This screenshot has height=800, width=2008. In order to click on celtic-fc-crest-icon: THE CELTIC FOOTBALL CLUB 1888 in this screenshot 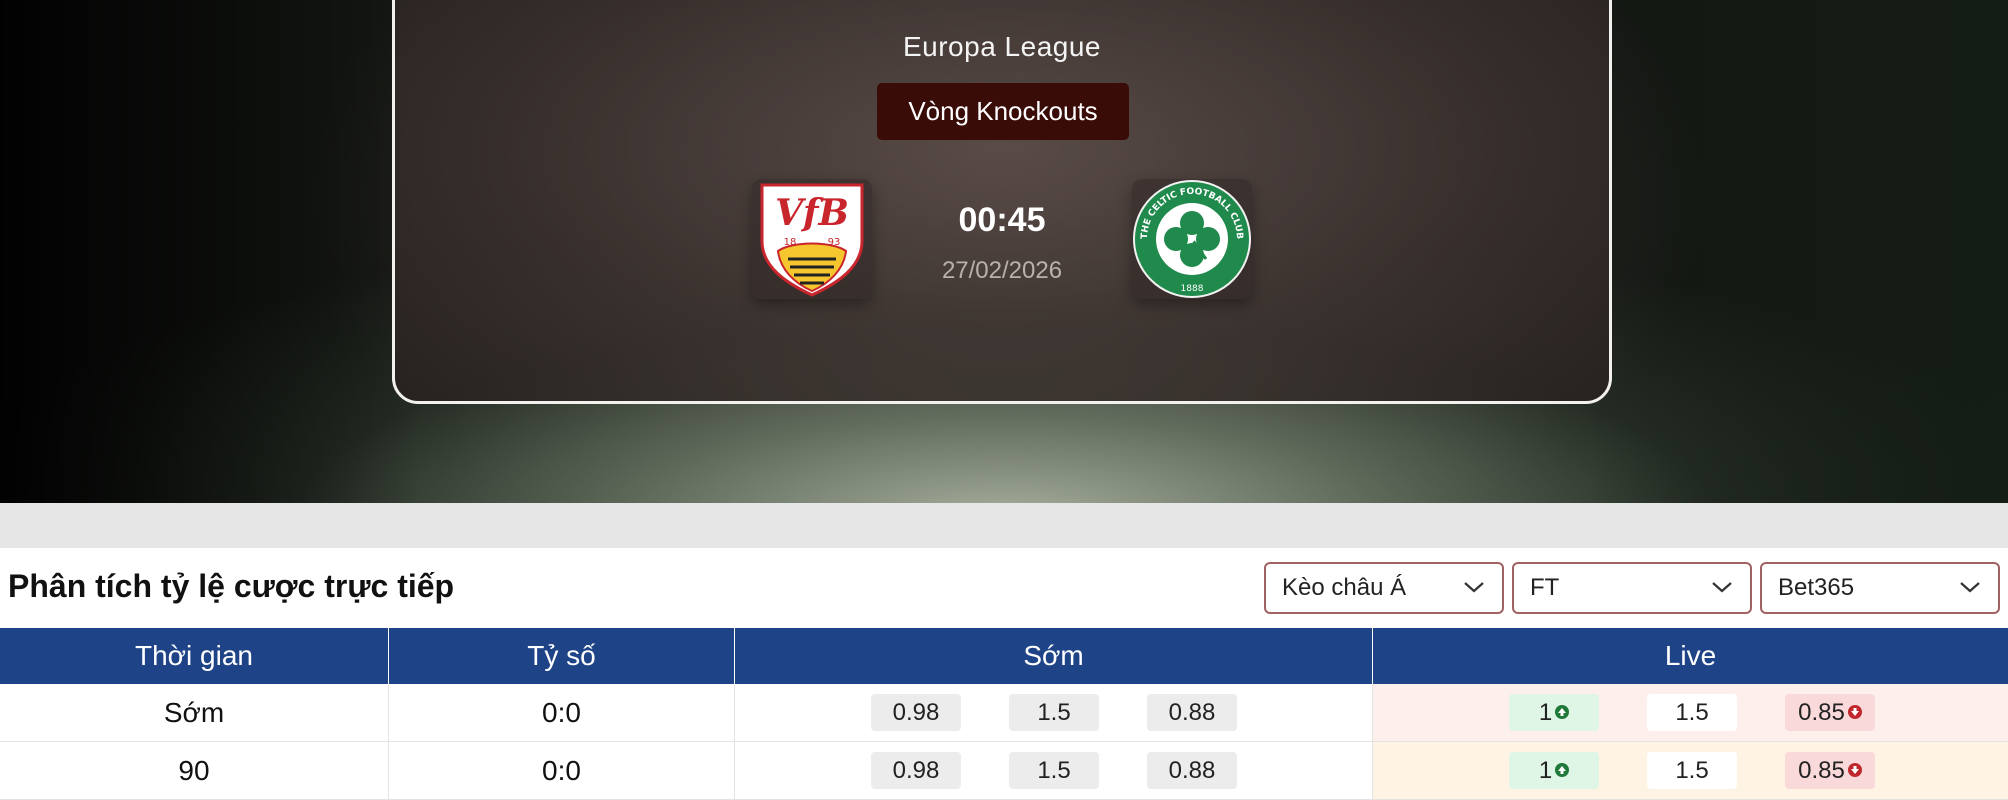, I will do `click(1192, 239)`.